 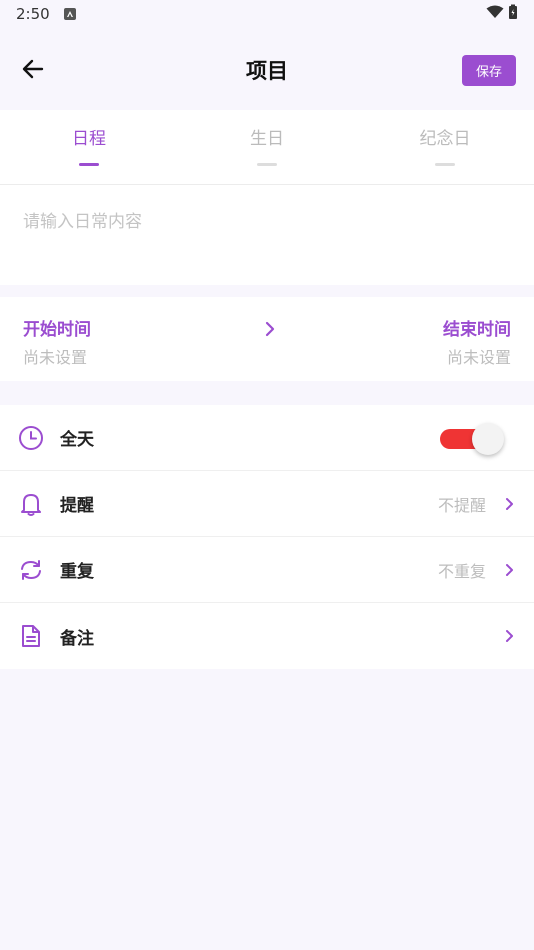 What do you see at coordinates (69, 14) in the screenshot?
I see `notification-a-icon` at bounding box center [69, 14].